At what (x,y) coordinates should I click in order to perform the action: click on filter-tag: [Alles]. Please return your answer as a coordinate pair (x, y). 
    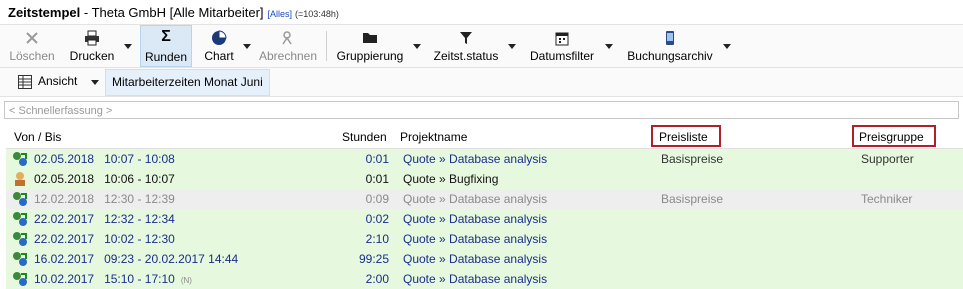
    Looking at the image, I should click on (280, 14).